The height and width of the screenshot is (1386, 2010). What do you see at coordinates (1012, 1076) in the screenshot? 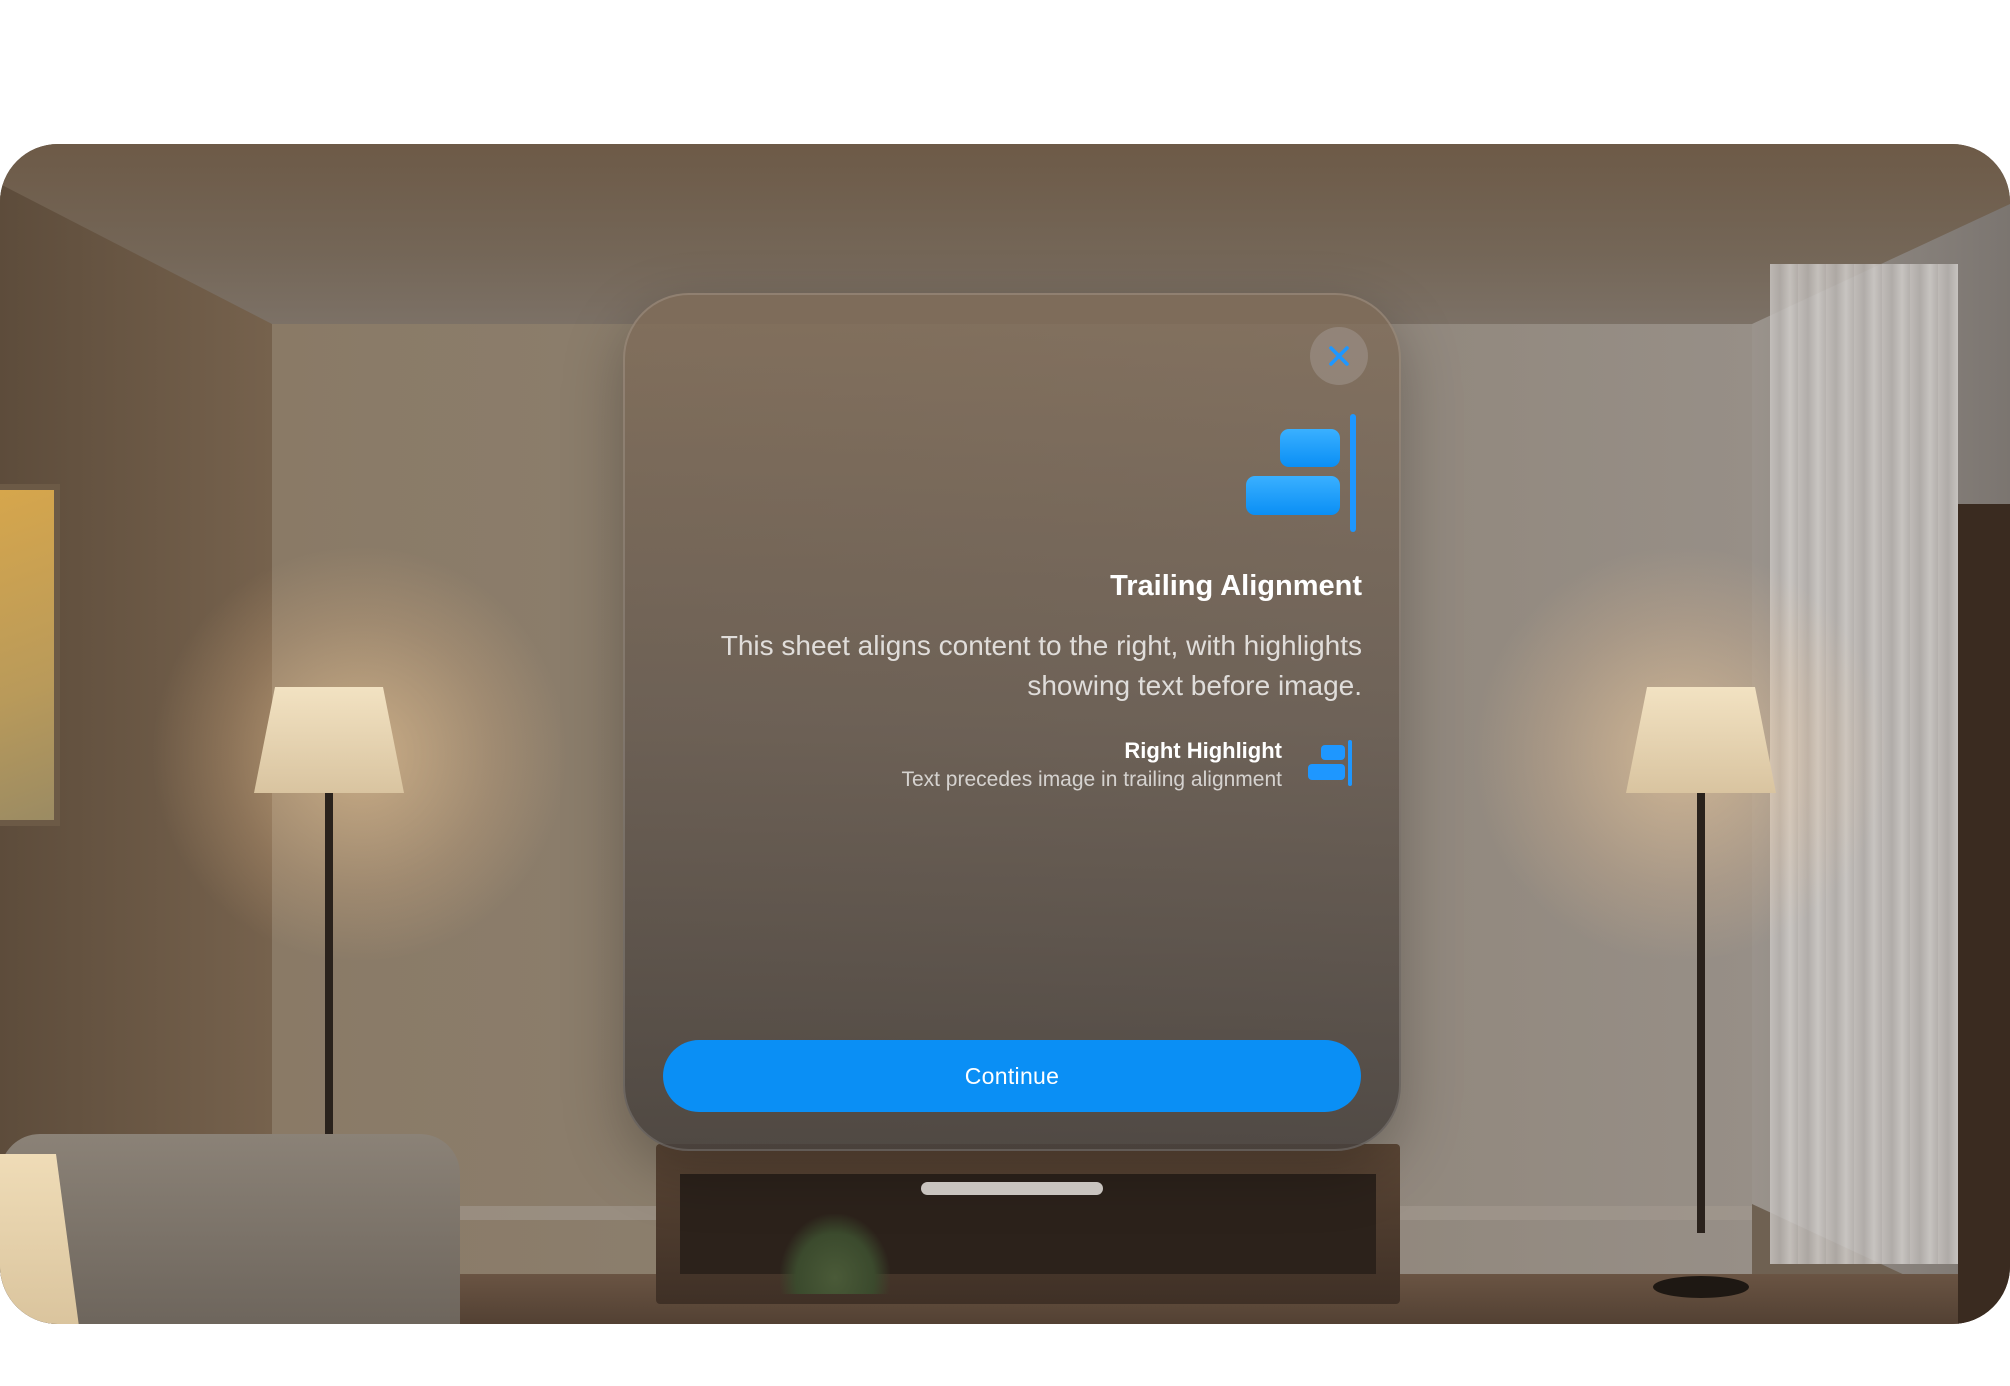
I see `continue-button: Continue` at bounding box center [1012, 1076].